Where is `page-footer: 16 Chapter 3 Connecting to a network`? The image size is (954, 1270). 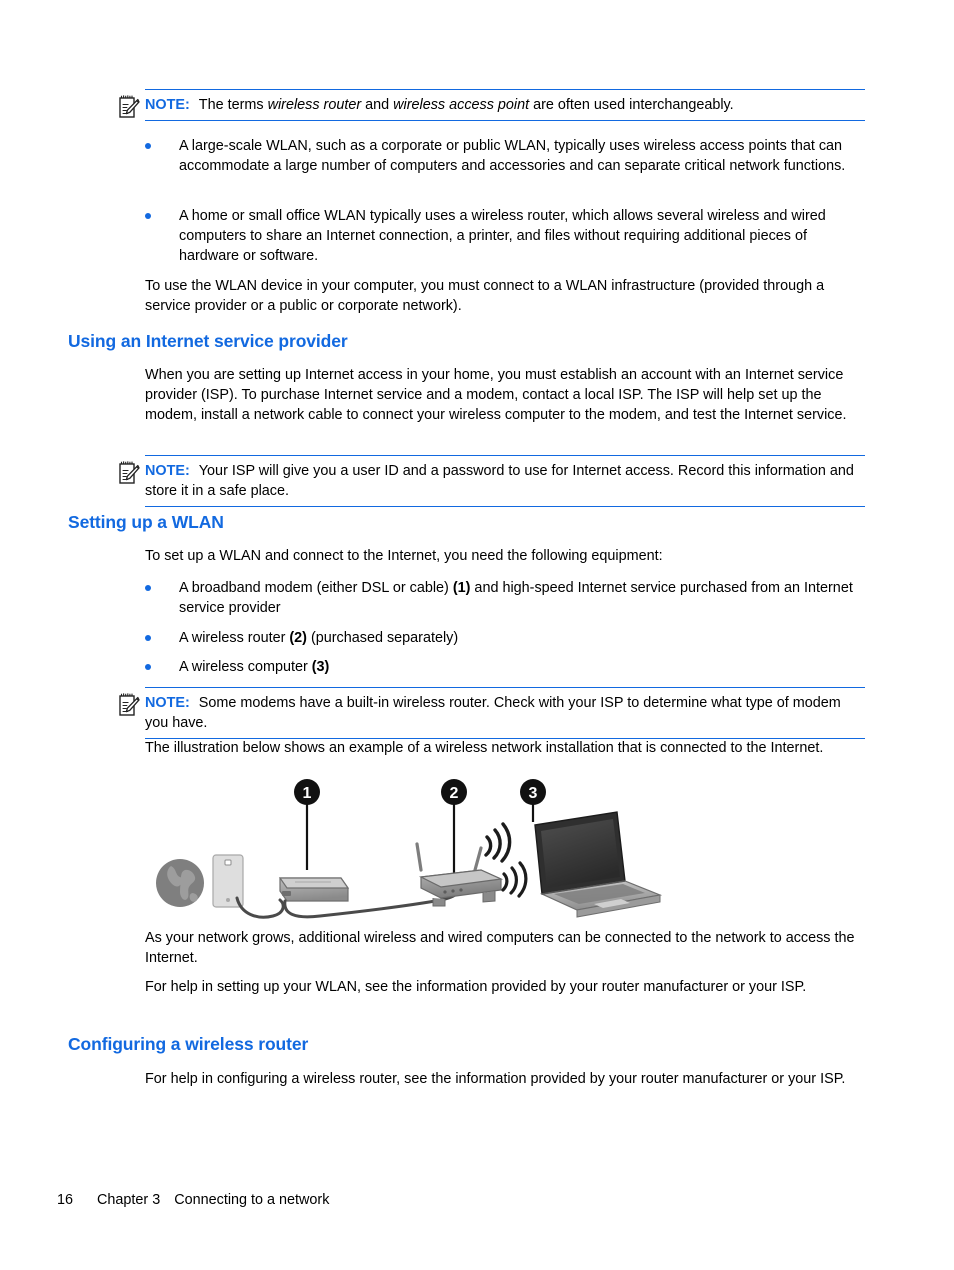
page-footer: 16 Chapter 3 Connecting to a network is located at coordinates (193, 1200).